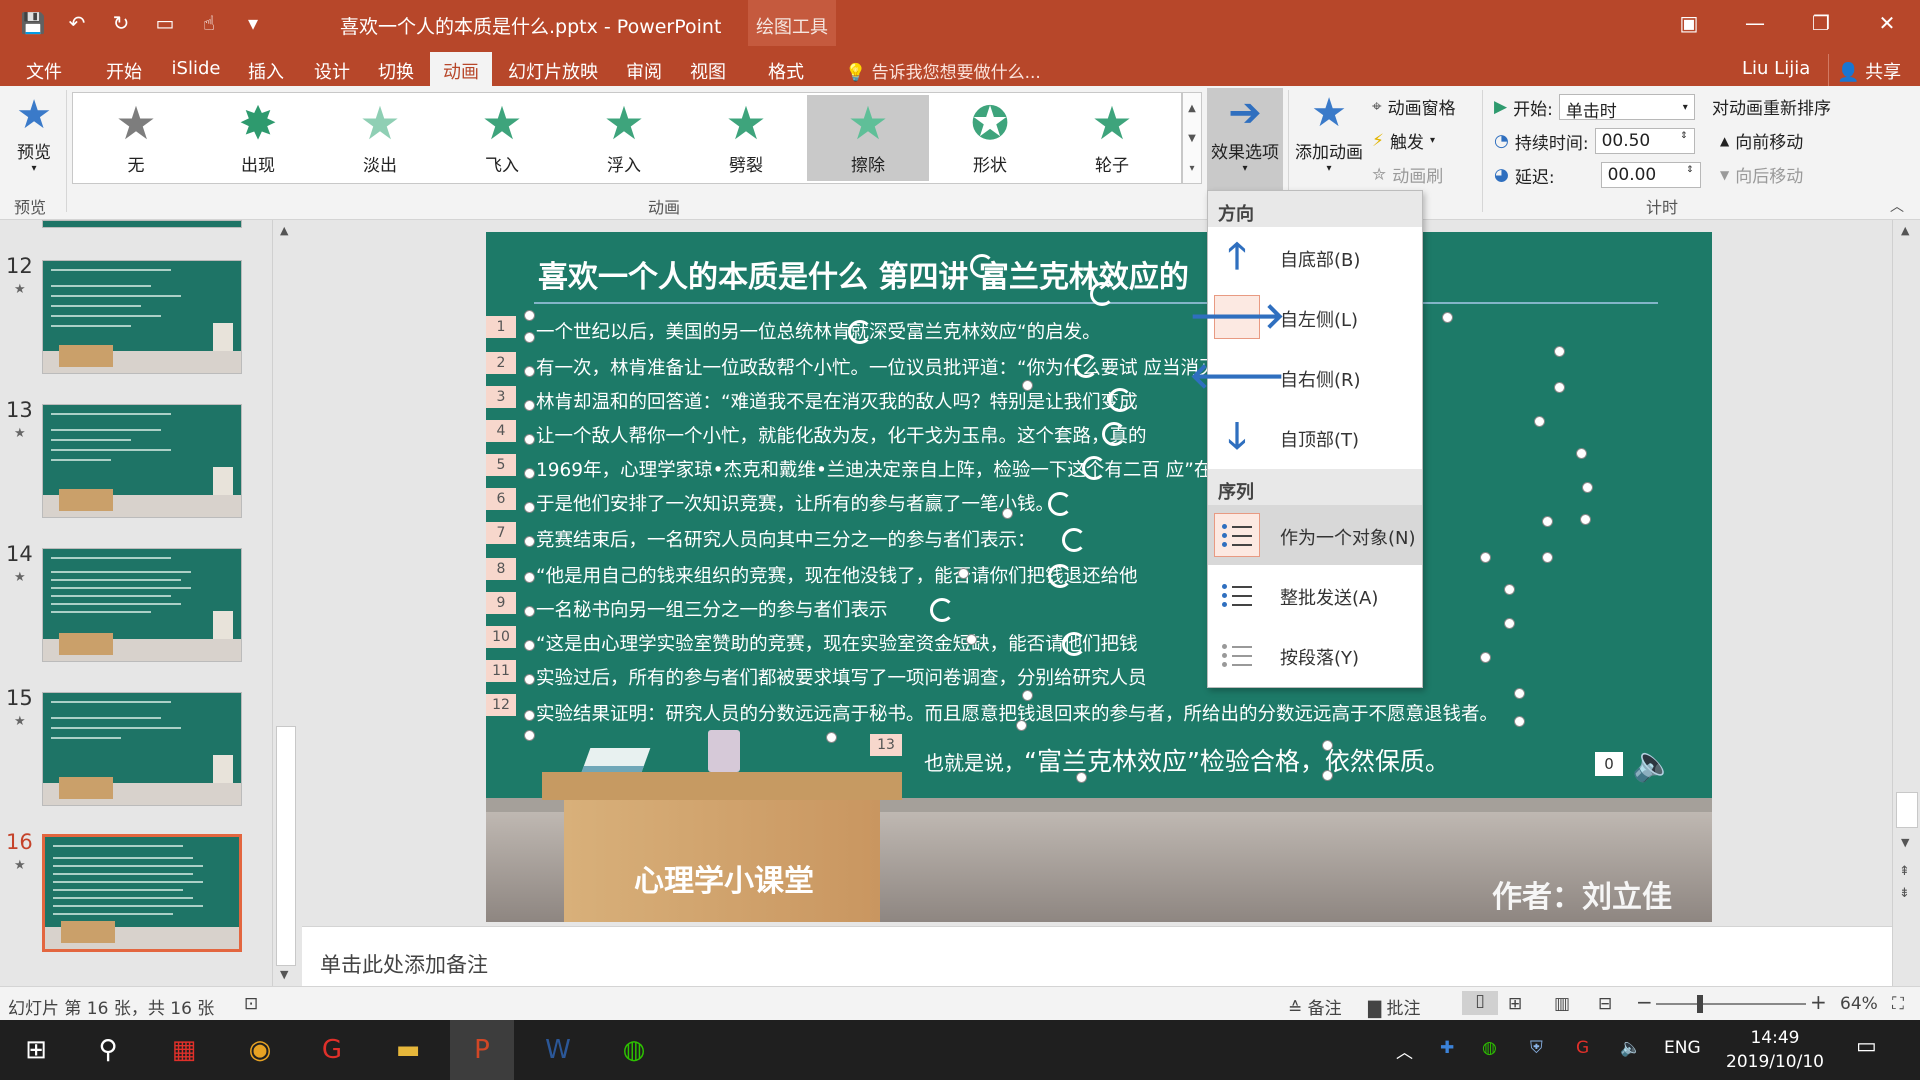 The image size is (1920, 1080). Describe the element at coordinates (1905, 842) in the screenshot. I see `scroll-down-icon: ▼` at that location.